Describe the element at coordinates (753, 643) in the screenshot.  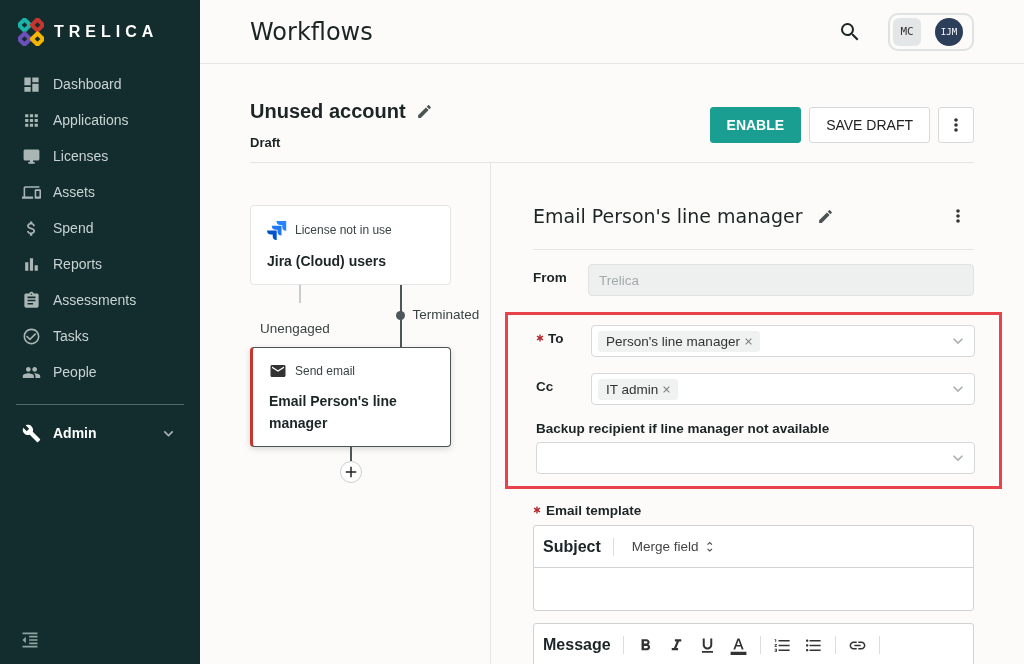
I see `message-editor: Message` at that location.